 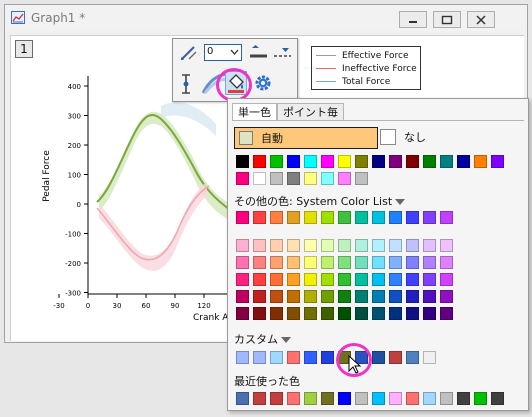 I want to click on gear-icon, so click(x=263, y=83).